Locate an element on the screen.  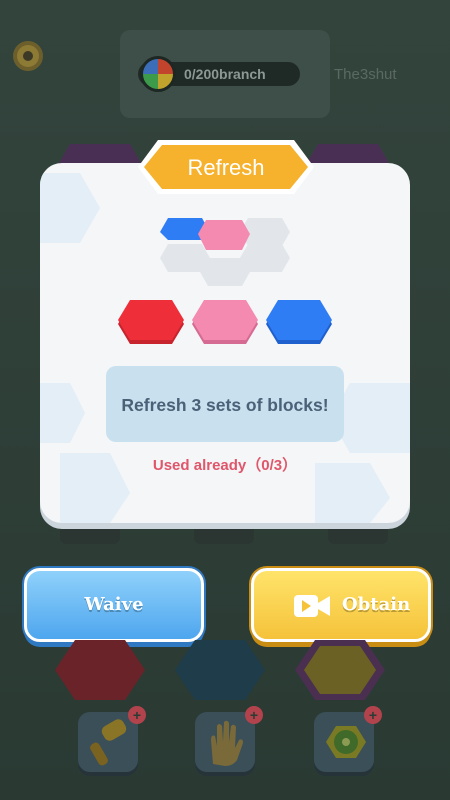
add-hammer-icon: + is located at coordinates (137, 715).